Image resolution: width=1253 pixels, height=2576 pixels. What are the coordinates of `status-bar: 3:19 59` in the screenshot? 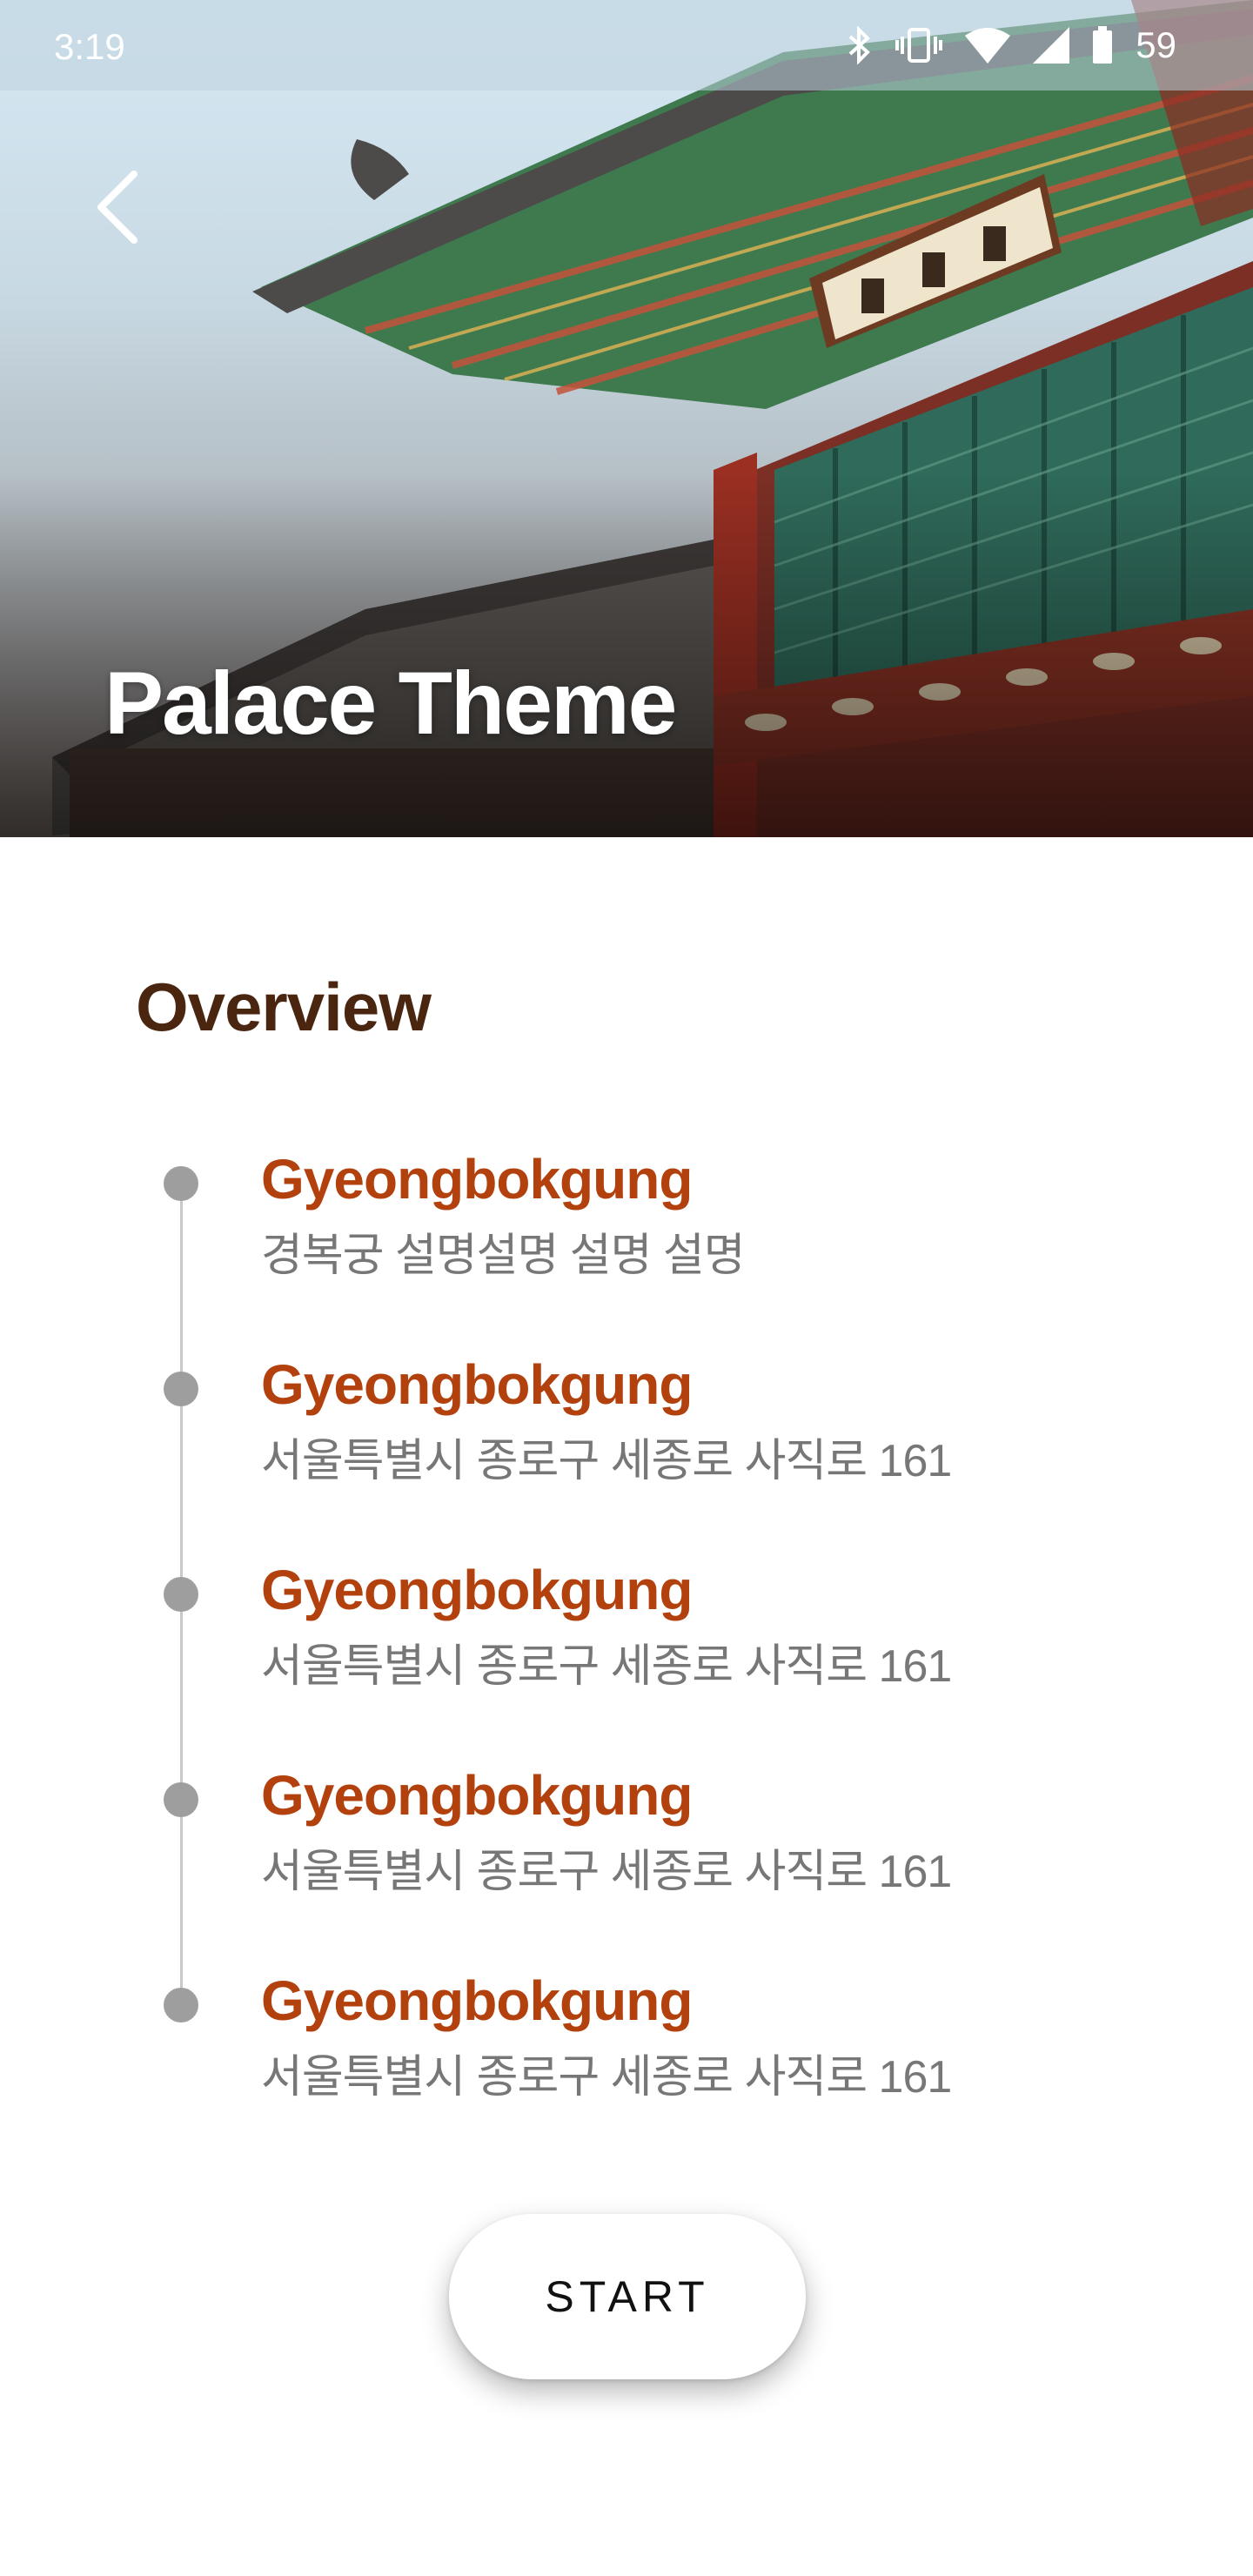 It's located at (626, 46).